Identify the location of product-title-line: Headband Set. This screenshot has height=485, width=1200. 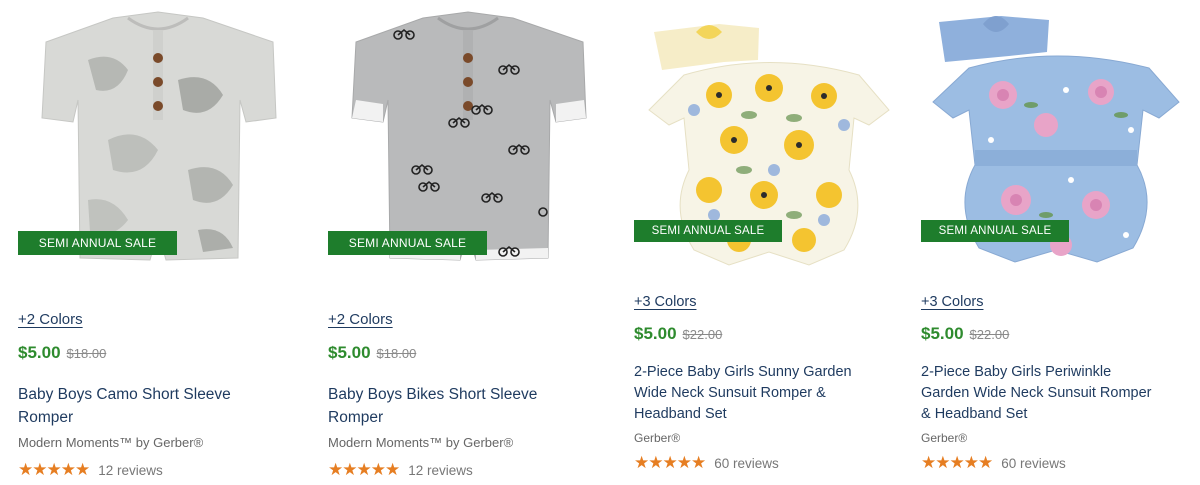
(680, 414).